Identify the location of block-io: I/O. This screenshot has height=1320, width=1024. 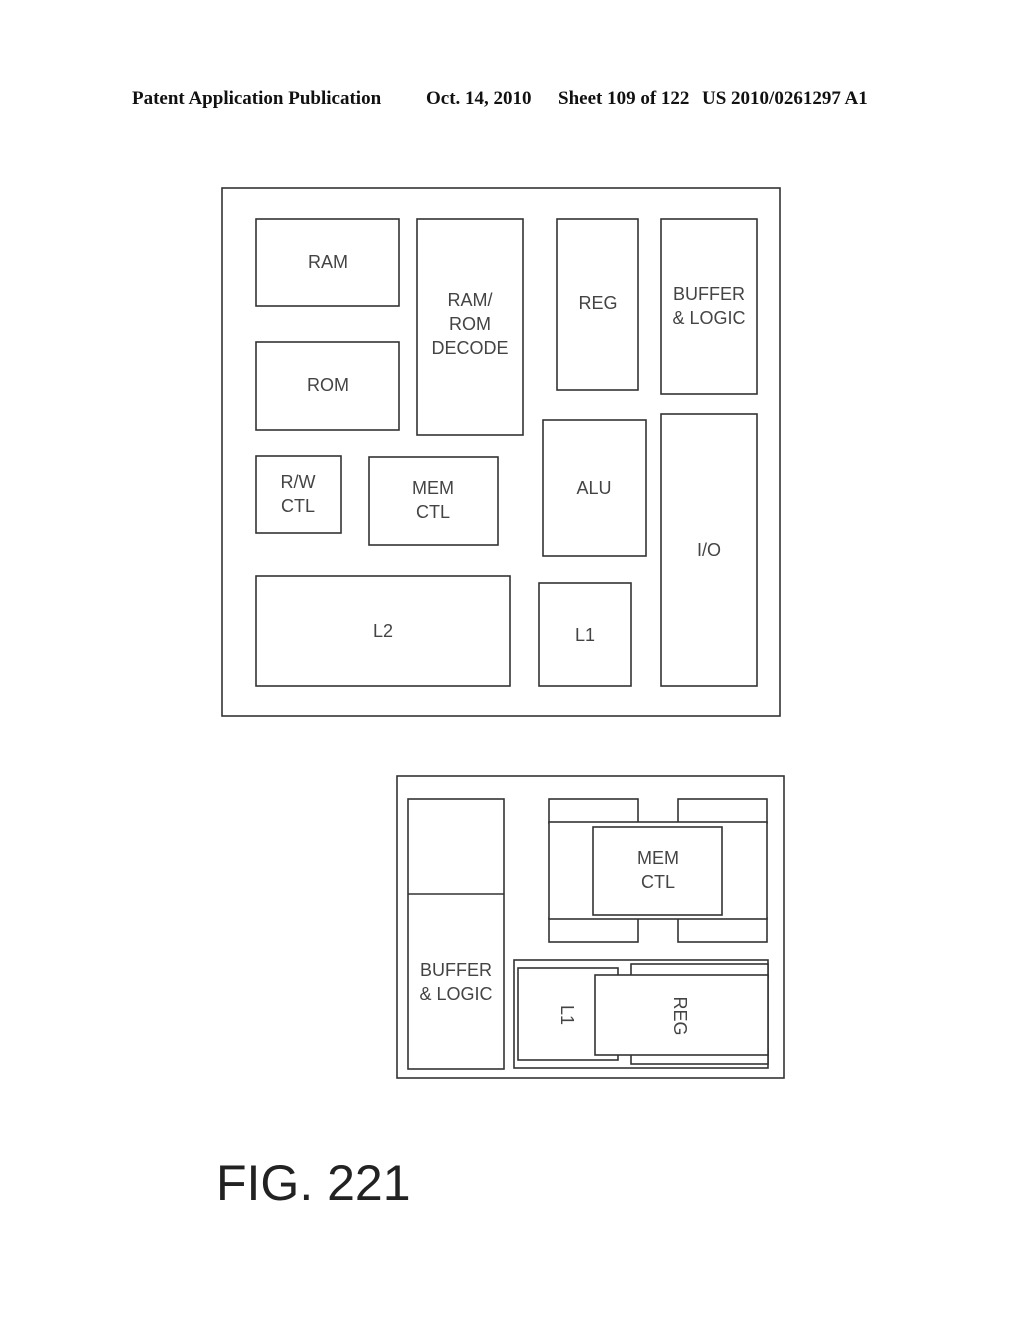
(709, 550).